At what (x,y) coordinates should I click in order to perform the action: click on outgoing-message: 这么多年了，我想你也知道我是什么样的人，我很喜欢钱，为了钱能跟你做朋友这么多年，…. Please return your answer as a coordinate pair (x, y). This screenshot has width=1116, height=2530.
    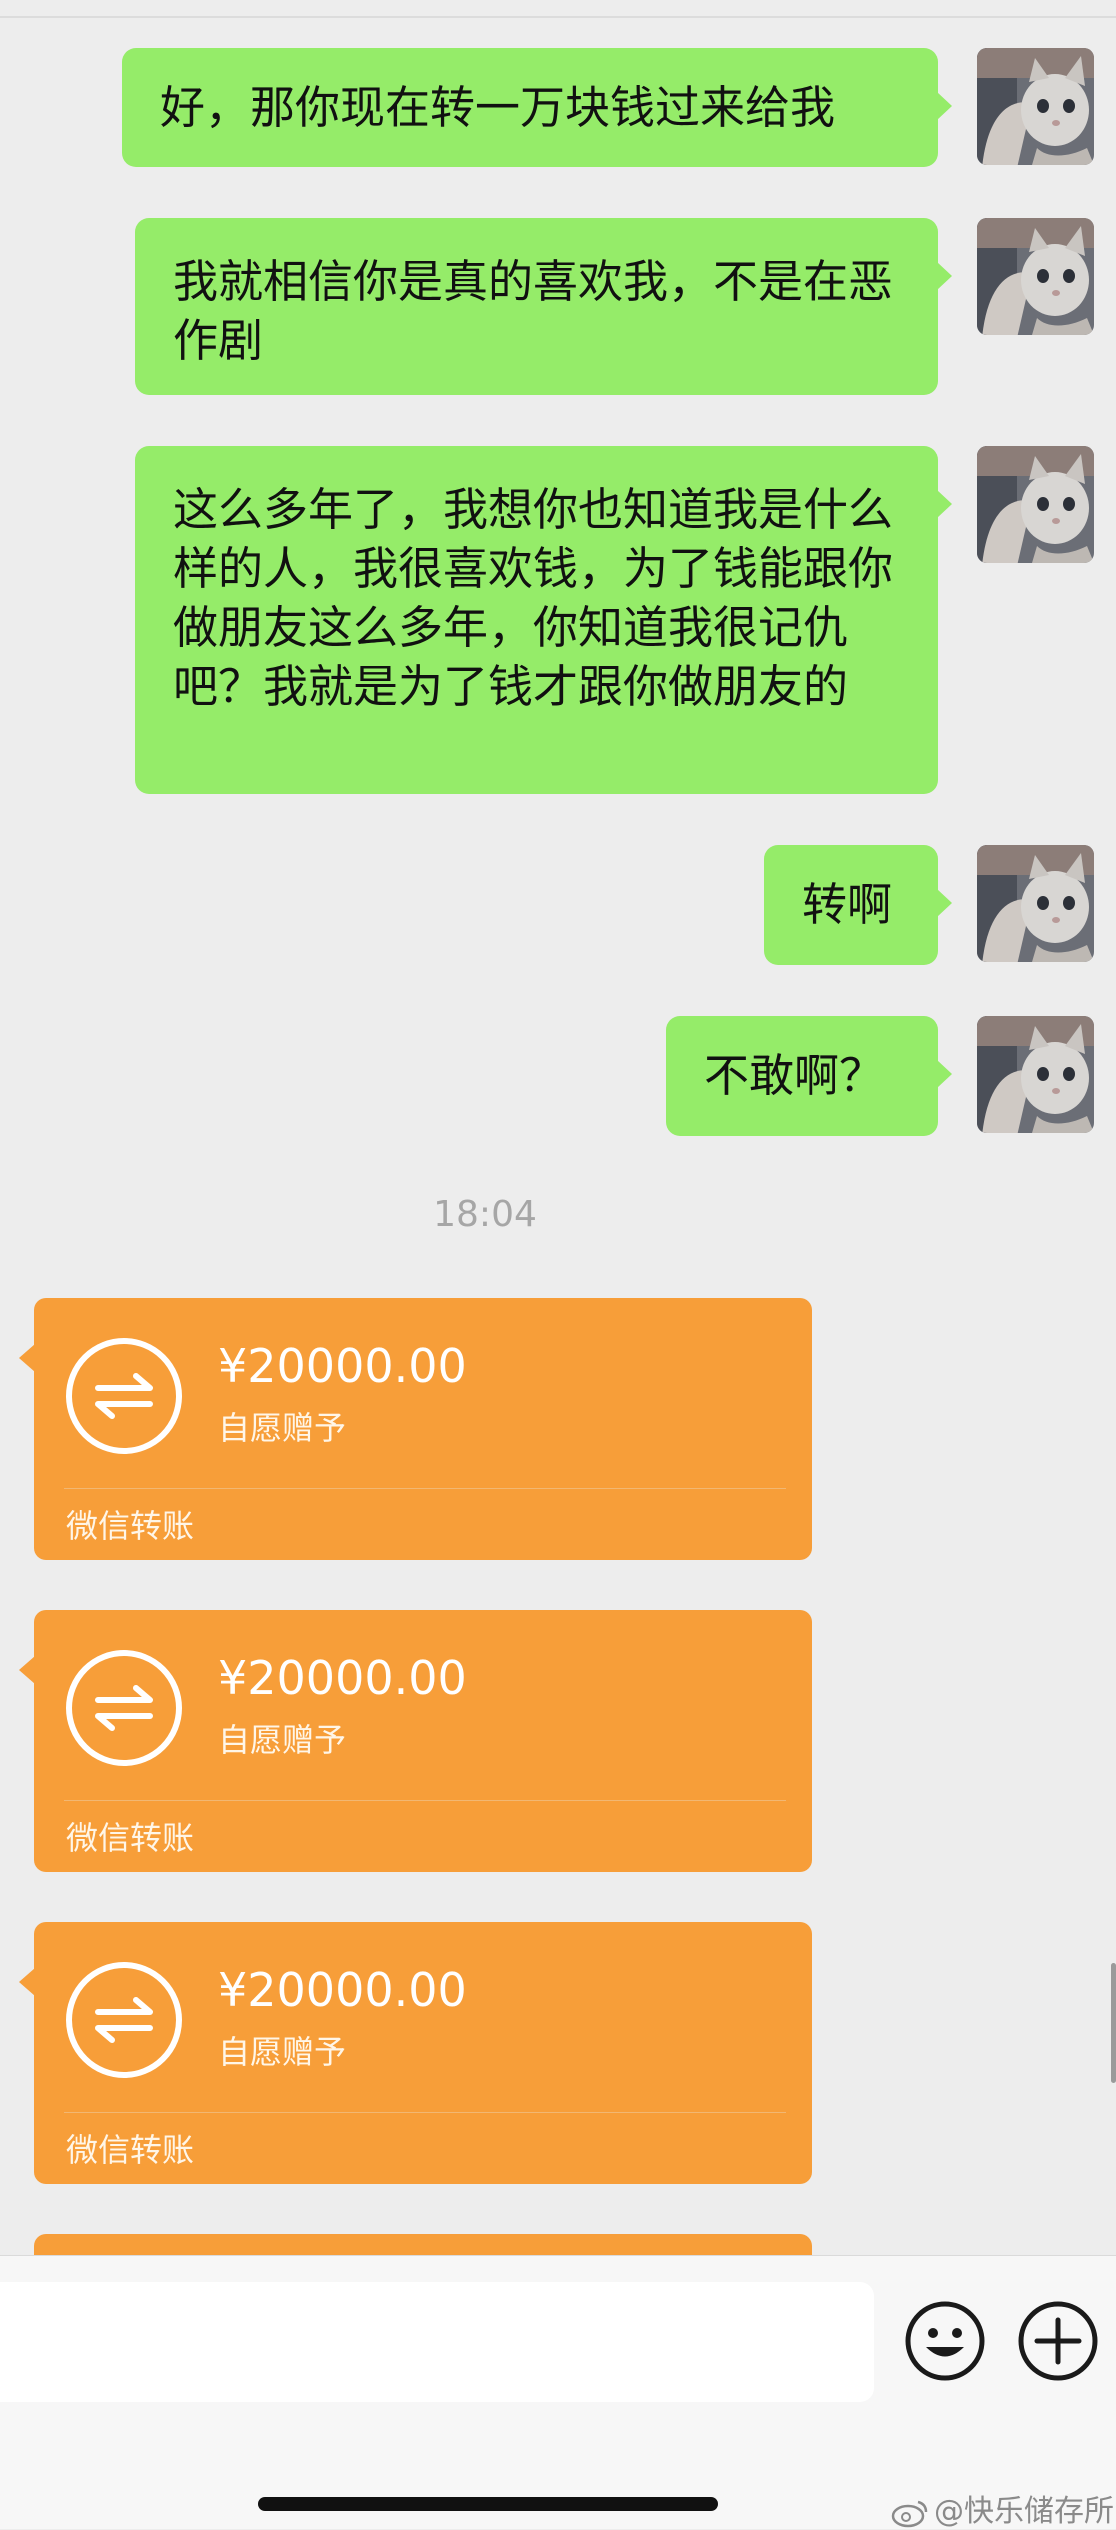
    Looking at the image, I should click on (543, 620).